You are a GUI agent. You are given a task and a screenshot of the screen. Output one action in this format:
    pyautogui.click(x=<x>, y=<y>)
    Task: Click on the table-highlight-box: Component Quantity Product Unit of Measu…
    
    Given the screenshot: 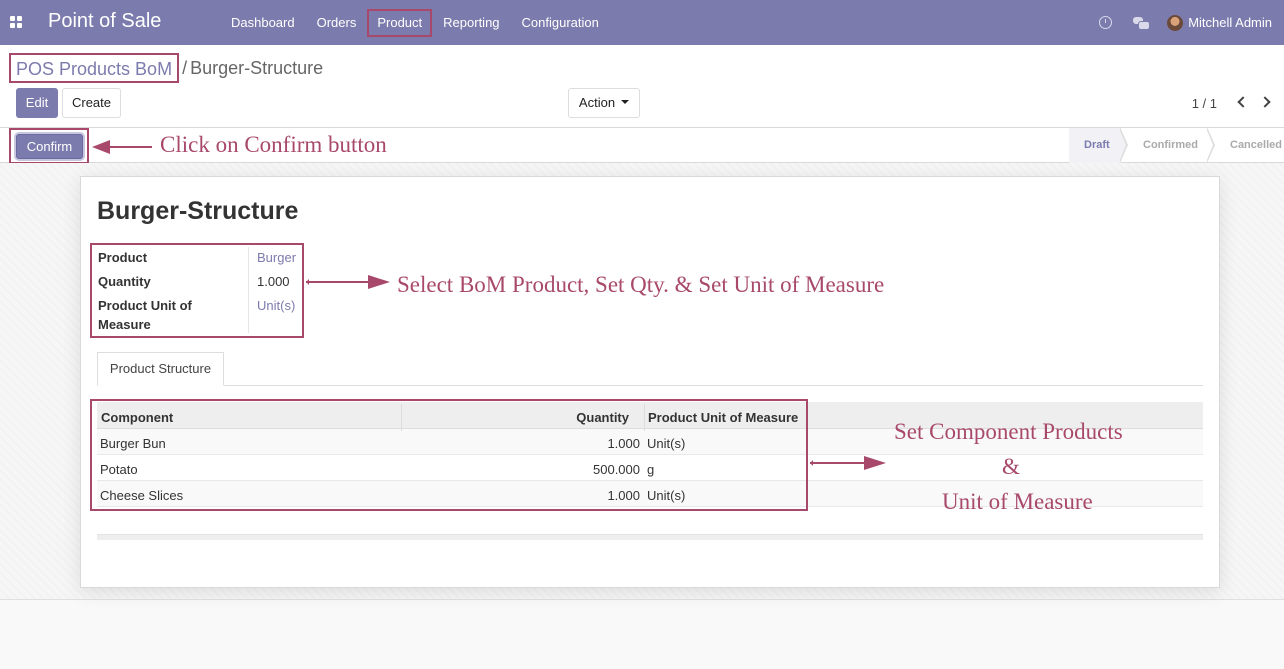 What is the action you would take?
    pyautogui.click(x=449, y=455)
    